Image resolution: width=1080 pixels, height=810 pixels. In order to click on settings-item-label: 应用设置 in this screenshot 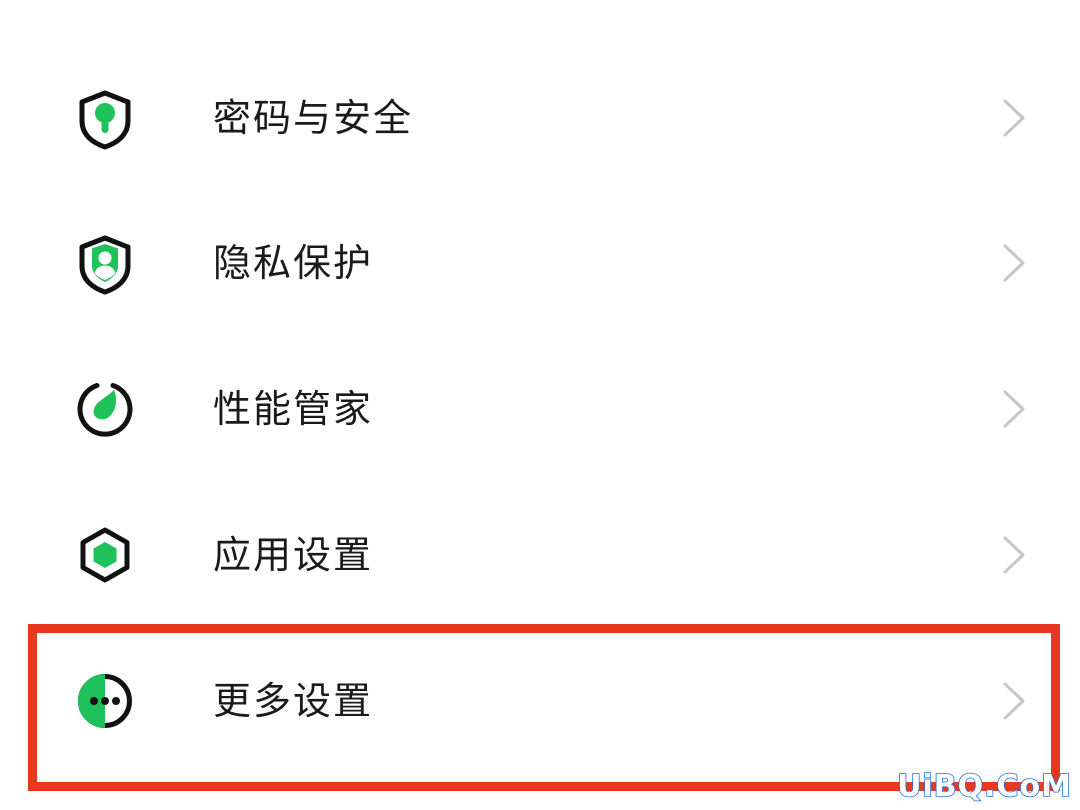, I will do `click(293, 555)`.